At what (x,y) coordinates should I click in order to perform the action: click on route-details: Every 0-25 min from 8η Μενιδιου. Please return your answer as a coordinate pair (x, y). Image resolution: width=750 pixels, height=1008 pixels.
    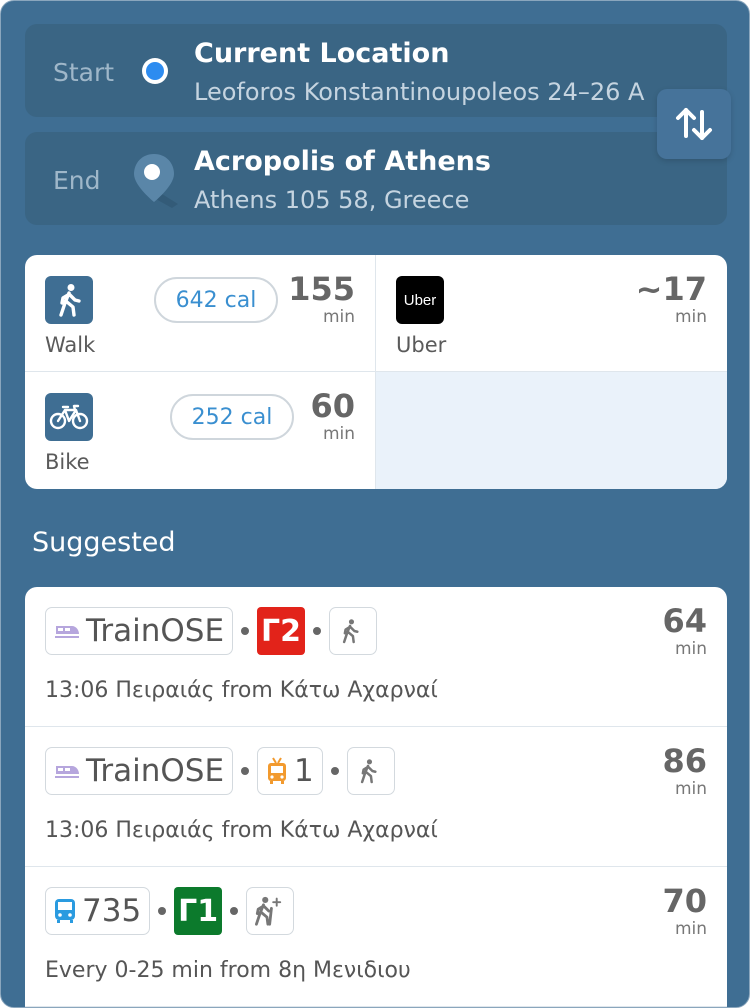
    Looking at the image, I should click on (228, 970).